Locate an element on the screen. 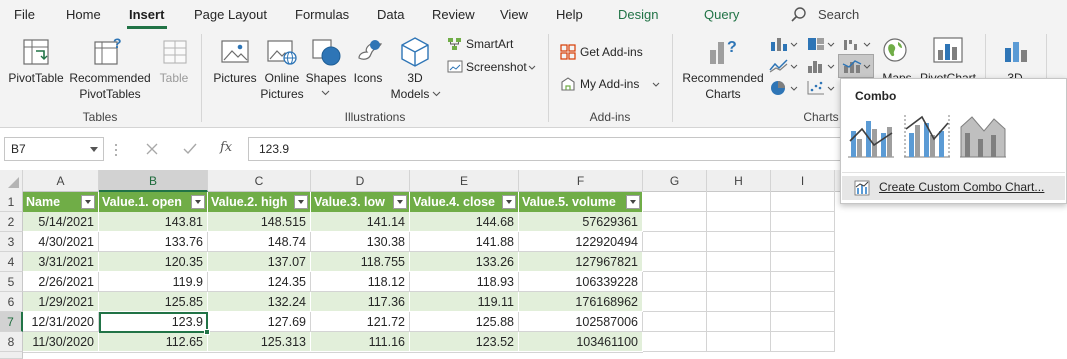 Image resolution: width=1067 pixels, height=359 pixels. pie-chart-dropdown-icon is located at coordinates (794, 89).